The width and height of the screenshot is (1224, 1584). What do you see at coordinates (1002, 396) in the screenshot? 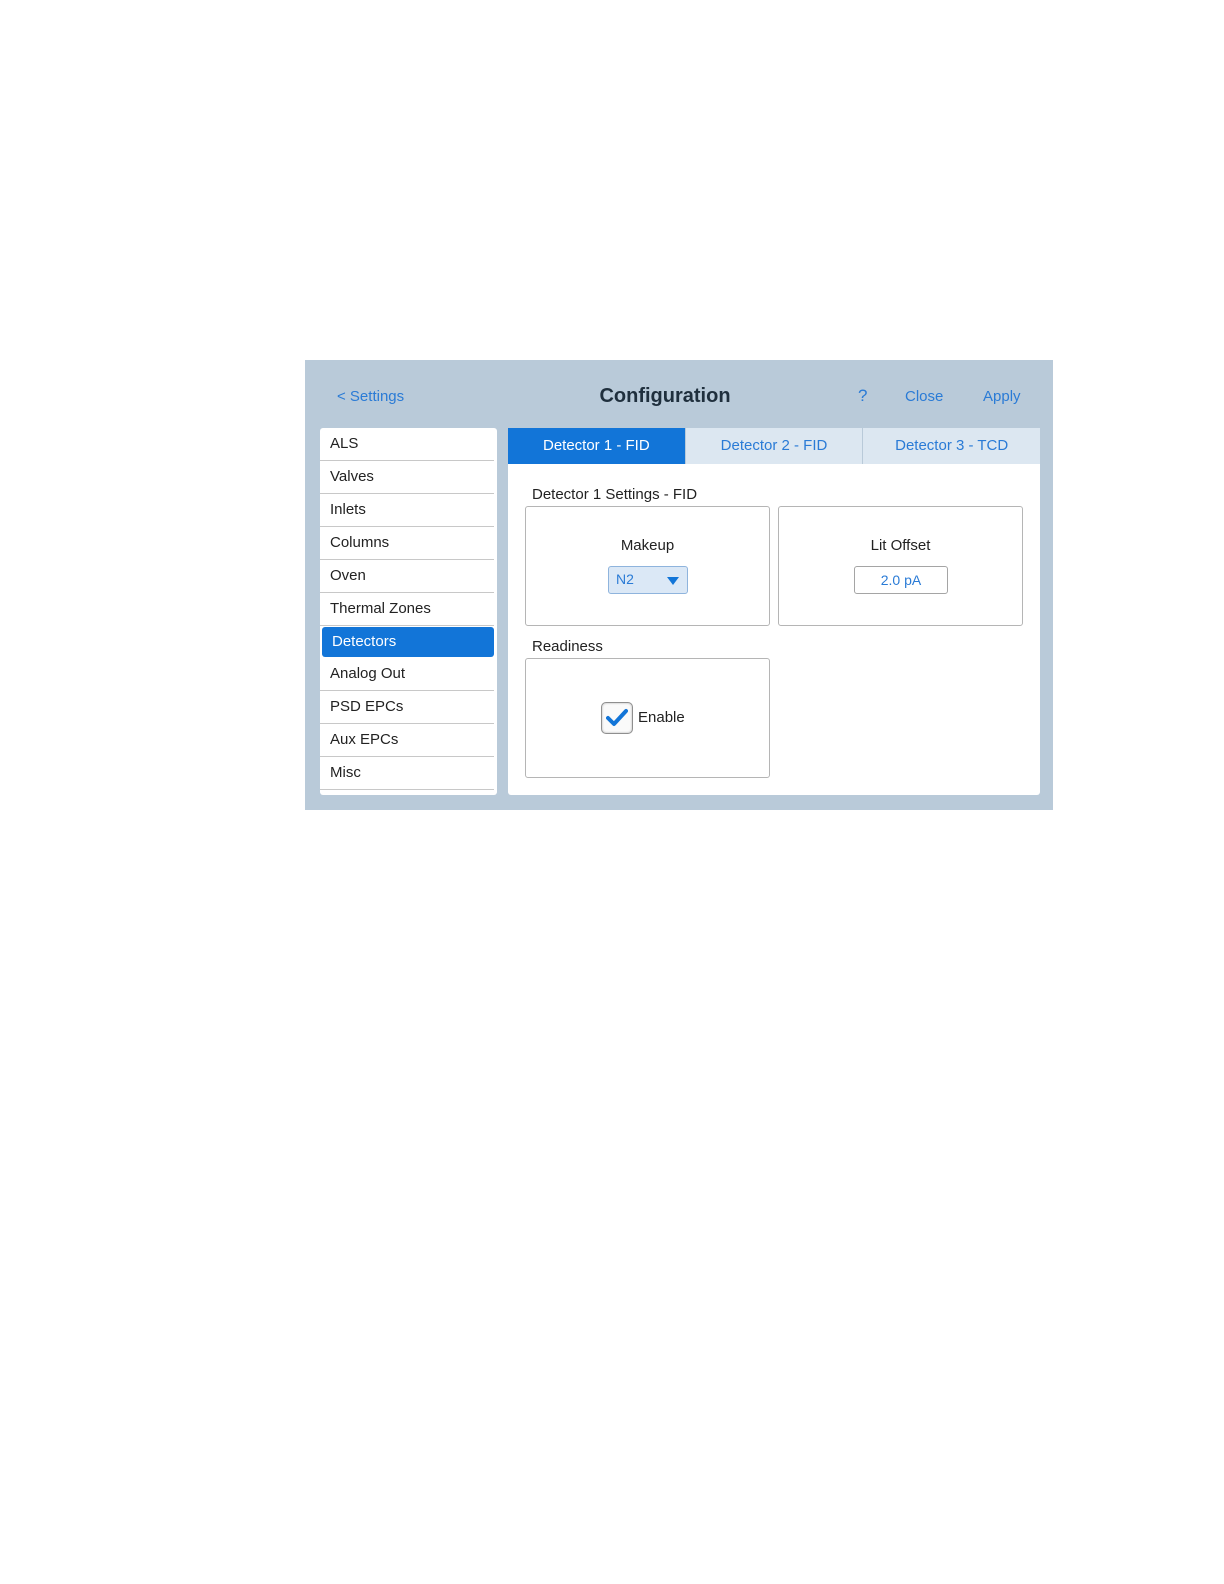
I see `apply-button: Apply` at bounding box center [1002, 396].